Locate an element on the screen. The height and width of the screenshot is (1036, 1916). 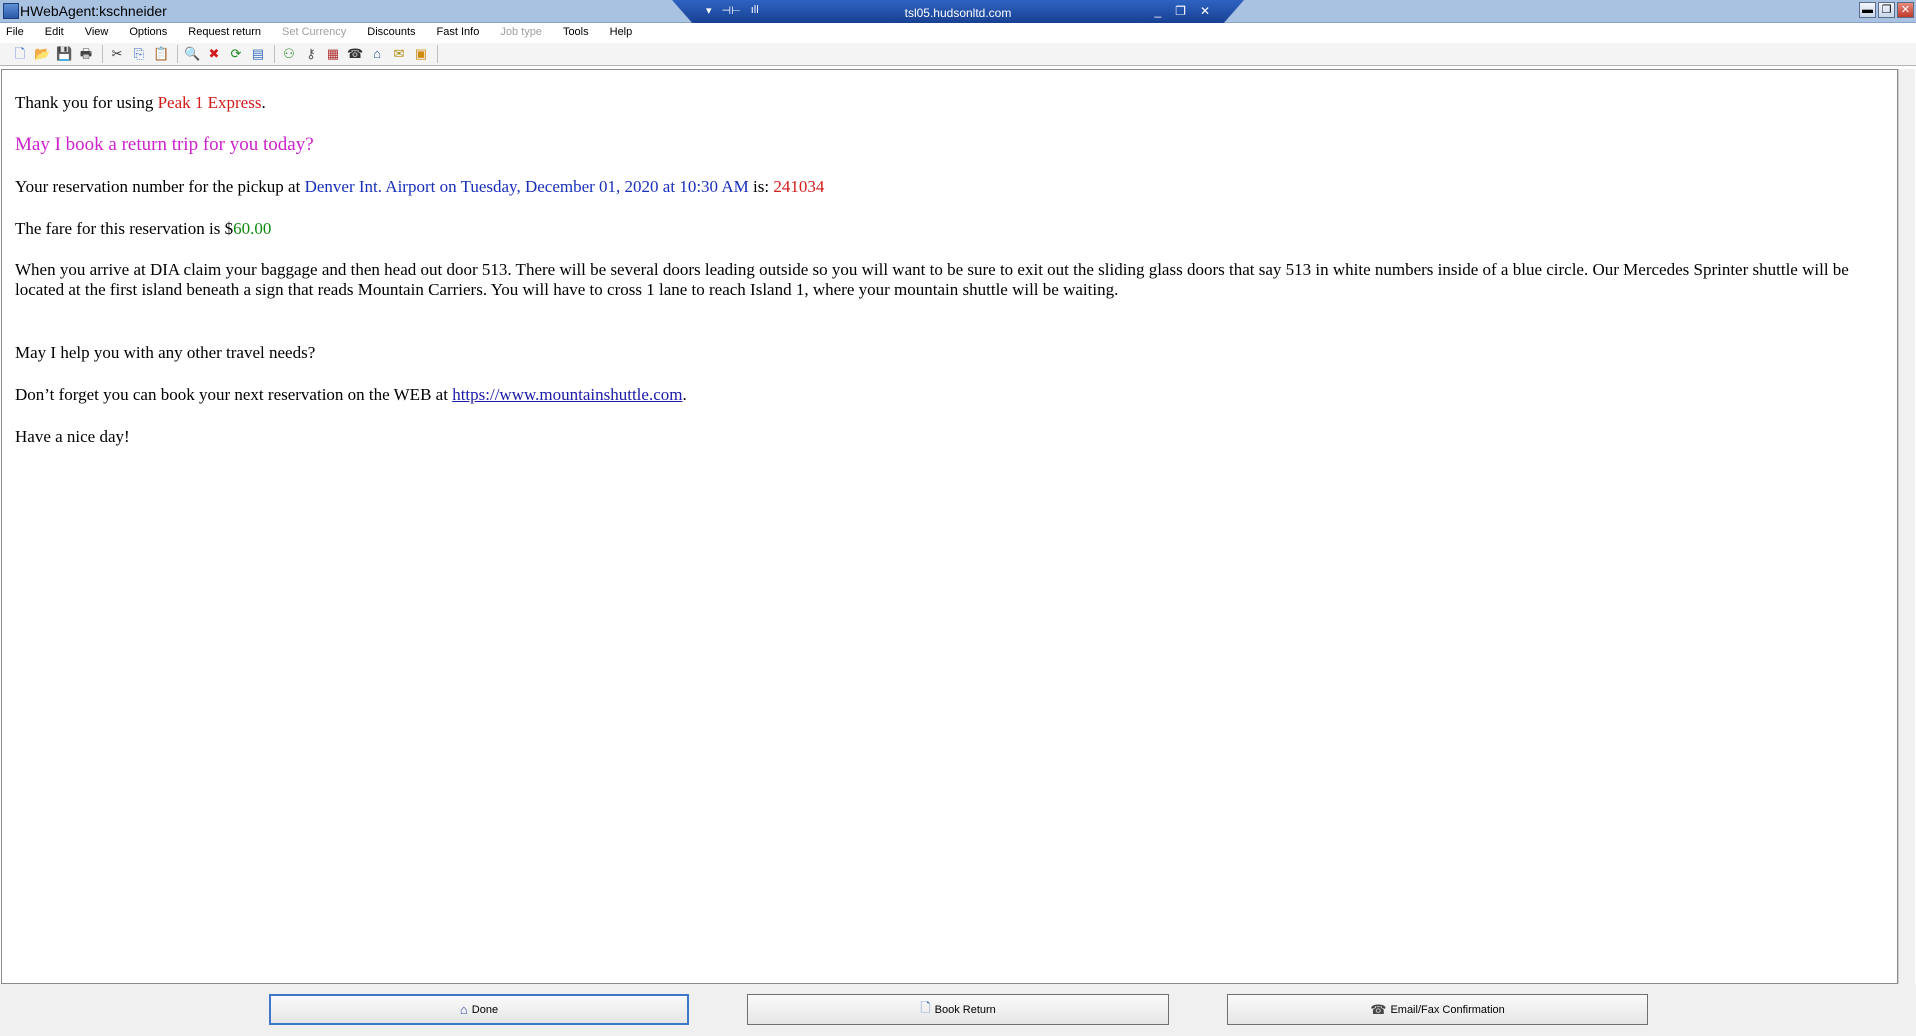
reservation-is: is: is located at coordinates (761, 186).